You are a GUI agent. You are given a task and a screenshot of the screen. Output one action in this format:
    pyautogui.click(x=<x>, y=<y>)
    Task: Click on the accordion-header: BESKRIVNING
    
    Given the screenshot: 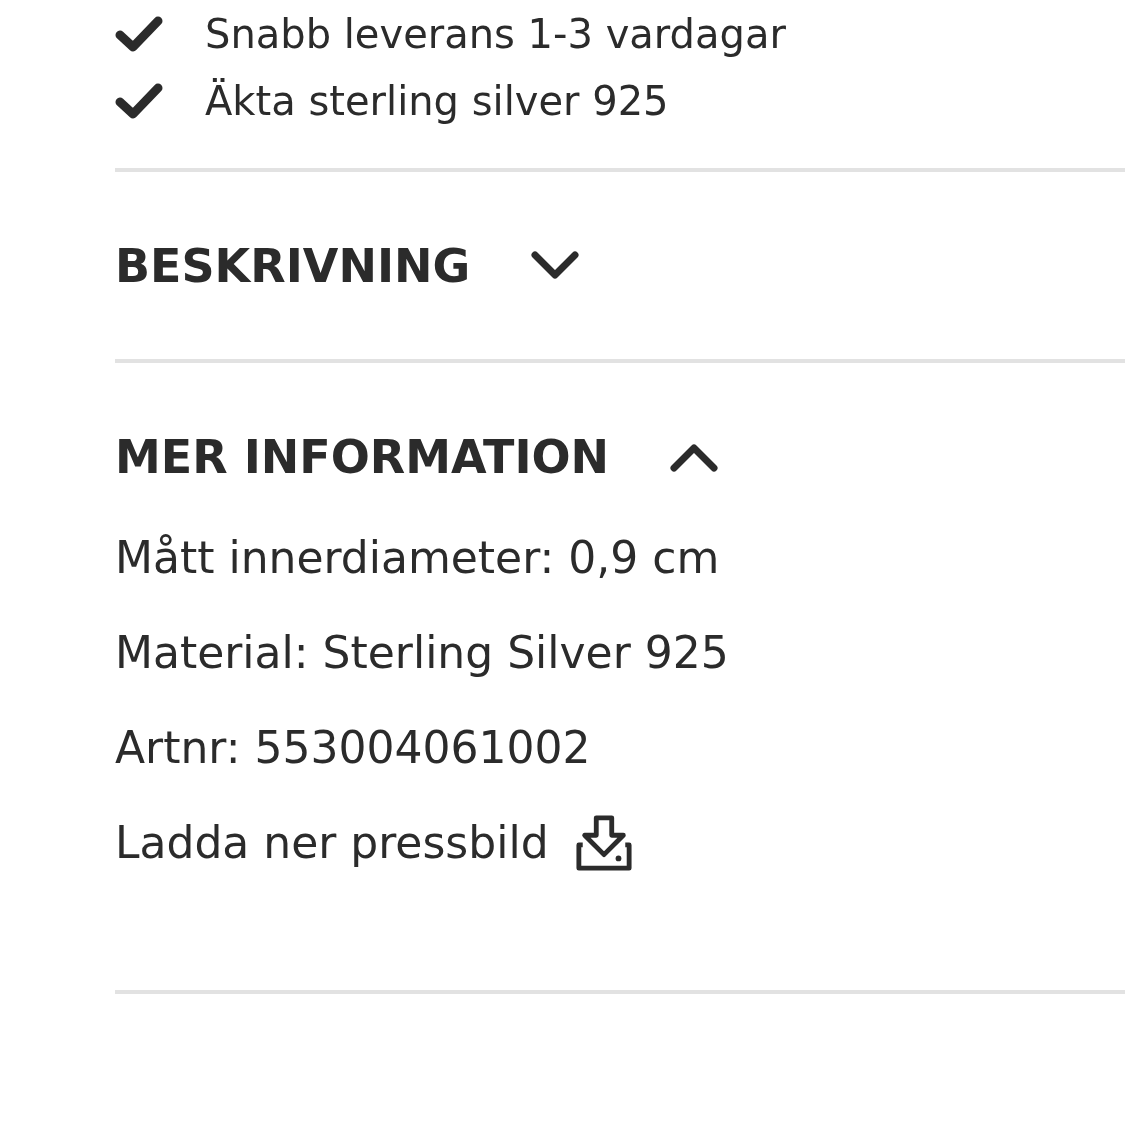 What is the action you would take?
    pyautogui.click(x=348, y=265)
    